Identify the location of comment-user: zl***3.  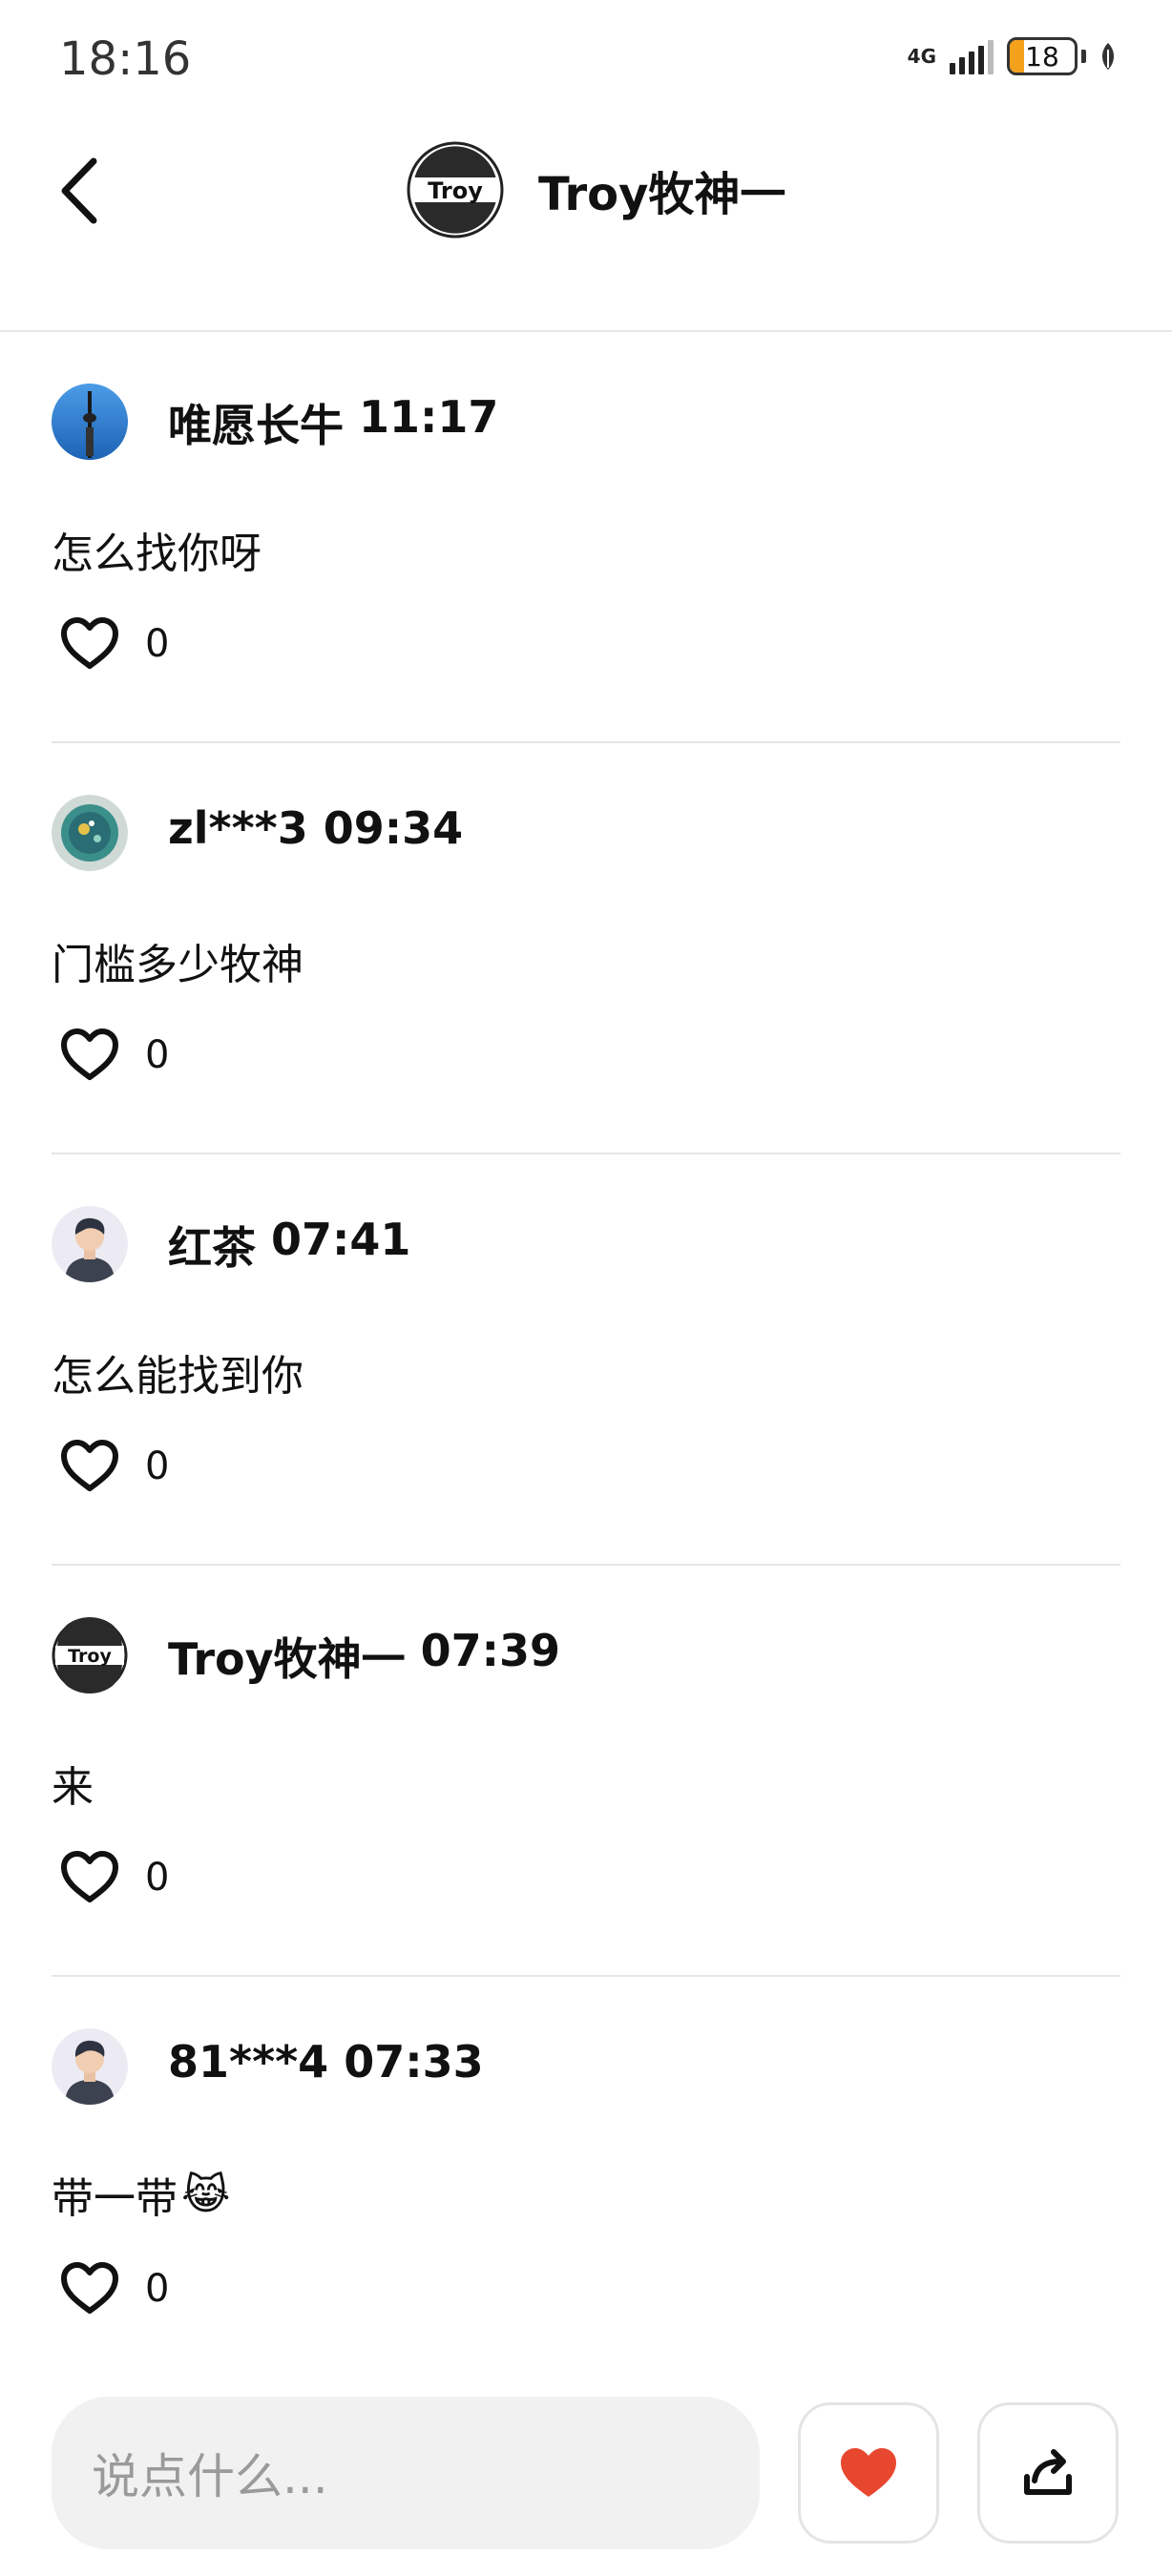
(238, 828).